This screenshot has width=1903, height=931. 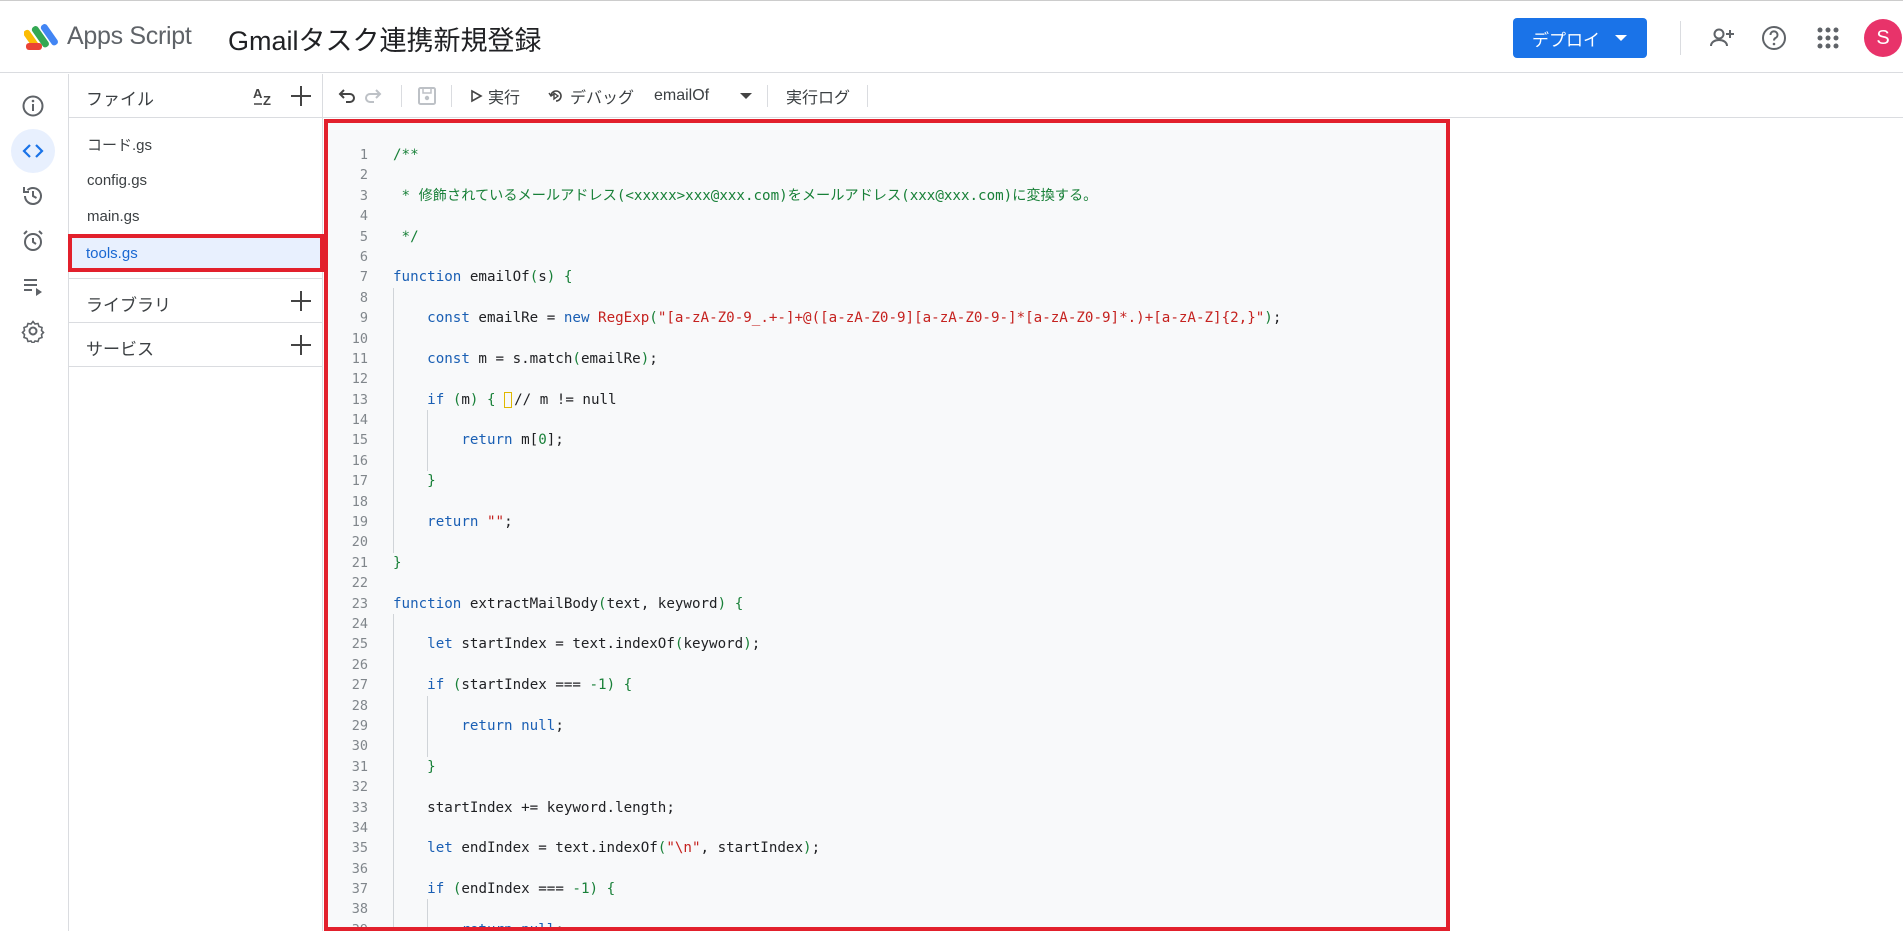 What do you see at coordinates (887, 400) in the screenshot?
I see `code-line: 13 if (m) { // m != null` at bounding box center [887, 400].